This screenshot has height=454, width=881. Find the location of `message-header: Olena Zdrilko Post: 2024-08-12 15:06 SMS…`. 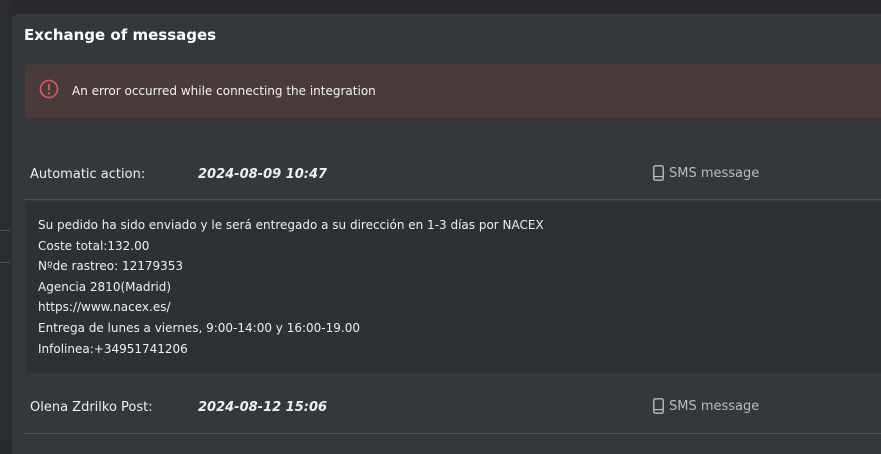

message-header: Olena Zdrilko Post: 2024-08-12 15:06 SMS… is located at coordinates (452, 412).